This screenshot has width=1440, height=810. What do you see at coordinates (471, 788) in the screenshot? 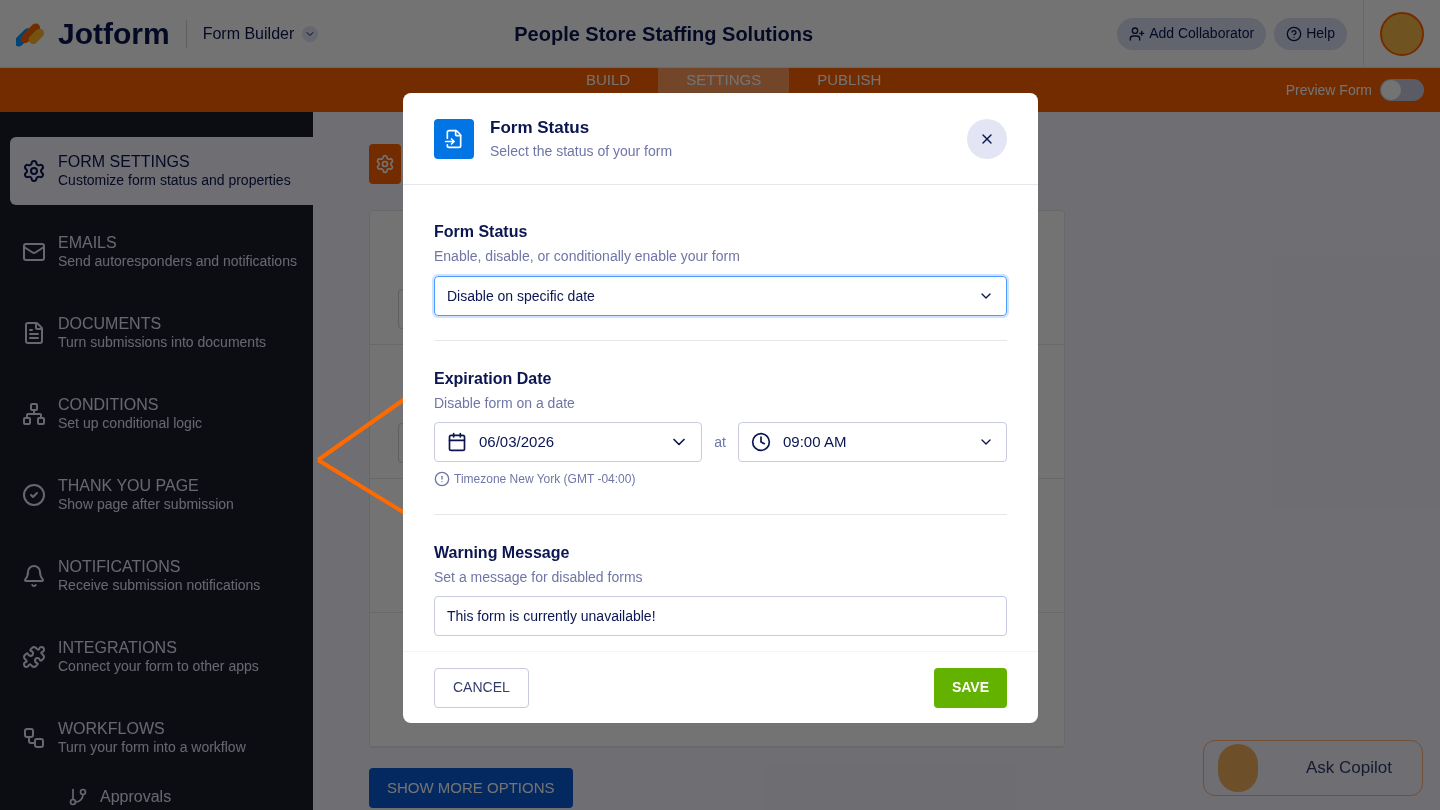
I see `show-more-button: SHOW MORE OPTIONS` at bounding box center [471, 788].